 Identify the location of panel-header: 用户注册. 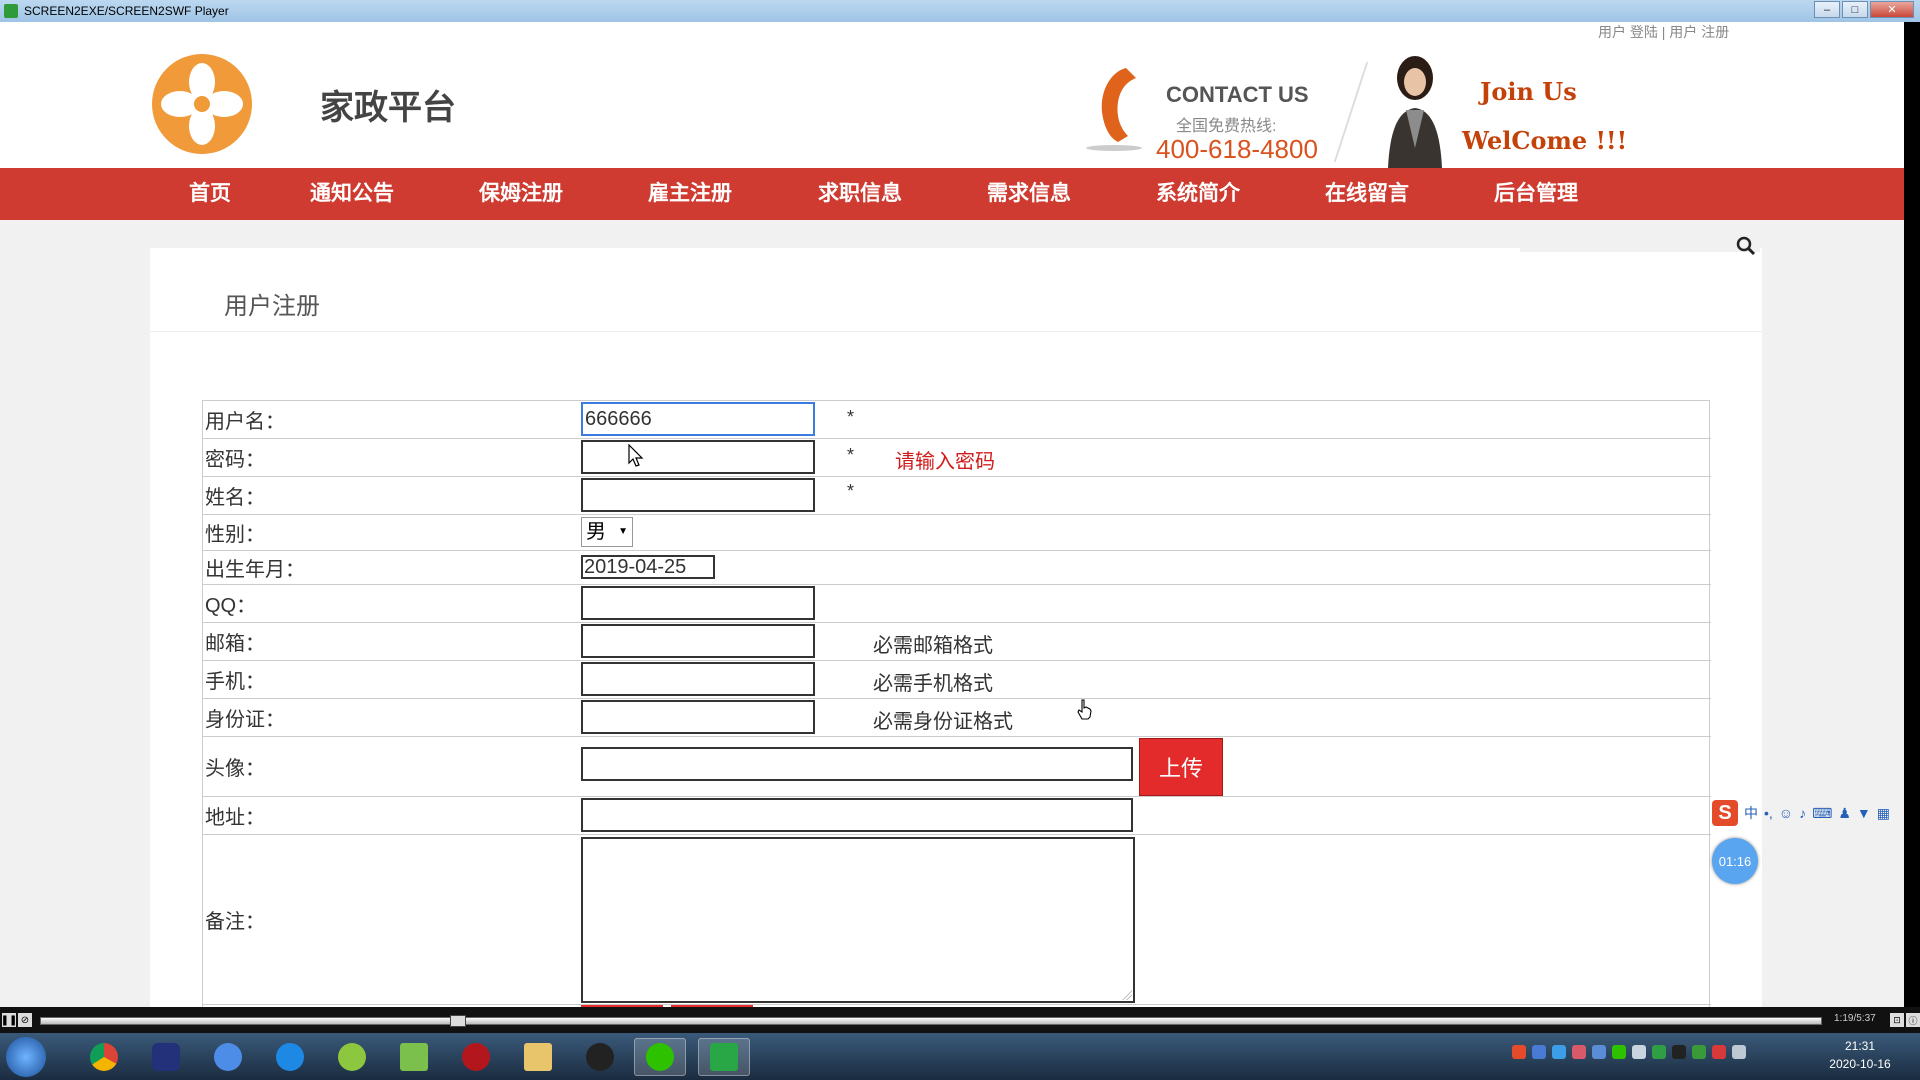
(956, 290).